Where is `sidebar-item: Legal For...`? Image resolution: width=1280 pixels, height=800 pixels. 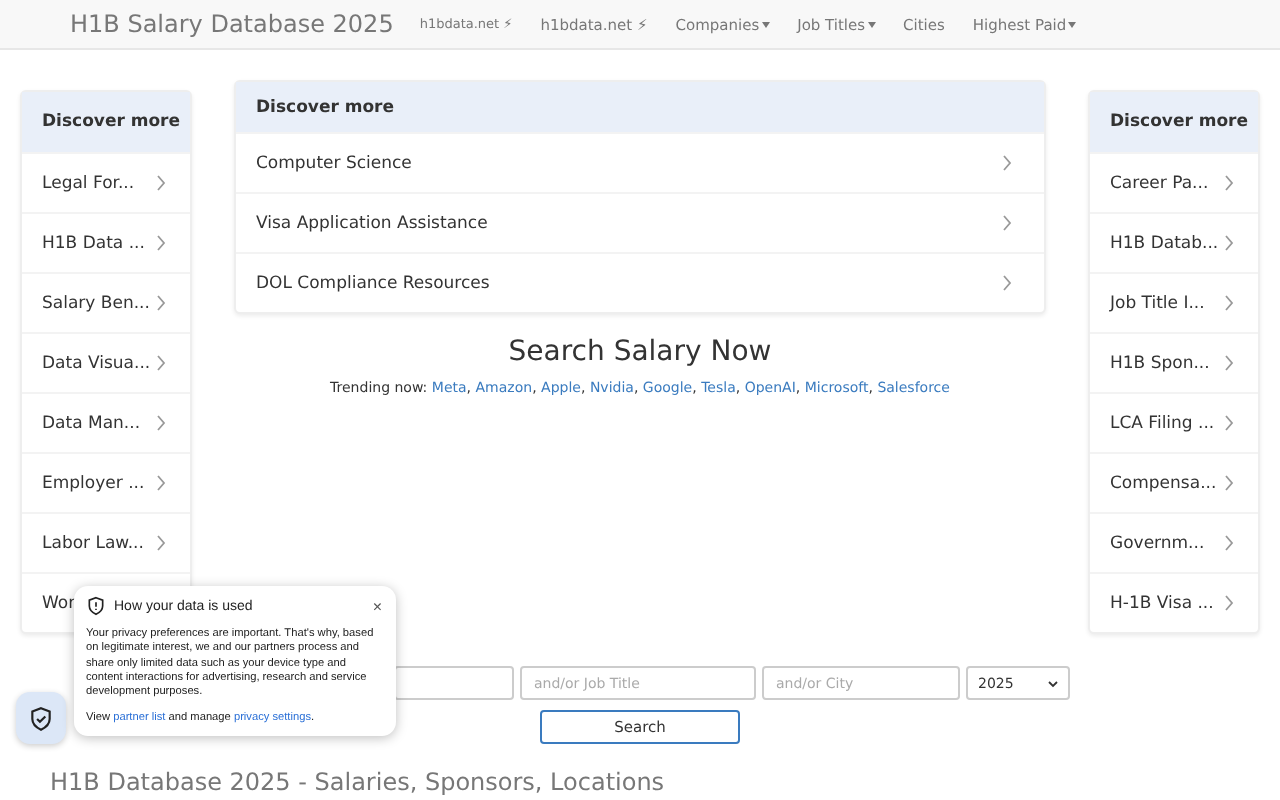
sidebar-item: Legal For... is located at coordinates (106, 182).